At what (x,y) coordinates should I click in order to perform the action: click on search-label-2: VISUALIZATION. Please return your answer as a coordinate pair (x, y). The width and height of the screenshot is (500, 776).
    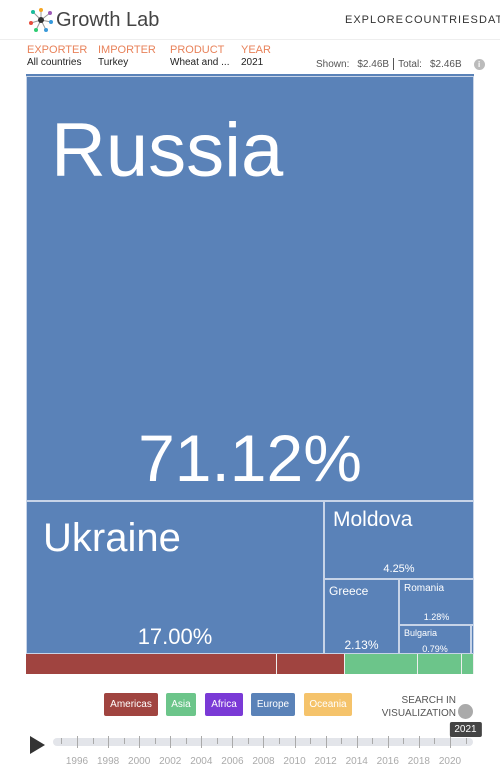
    Looking at the image, I should click on (418, 713).